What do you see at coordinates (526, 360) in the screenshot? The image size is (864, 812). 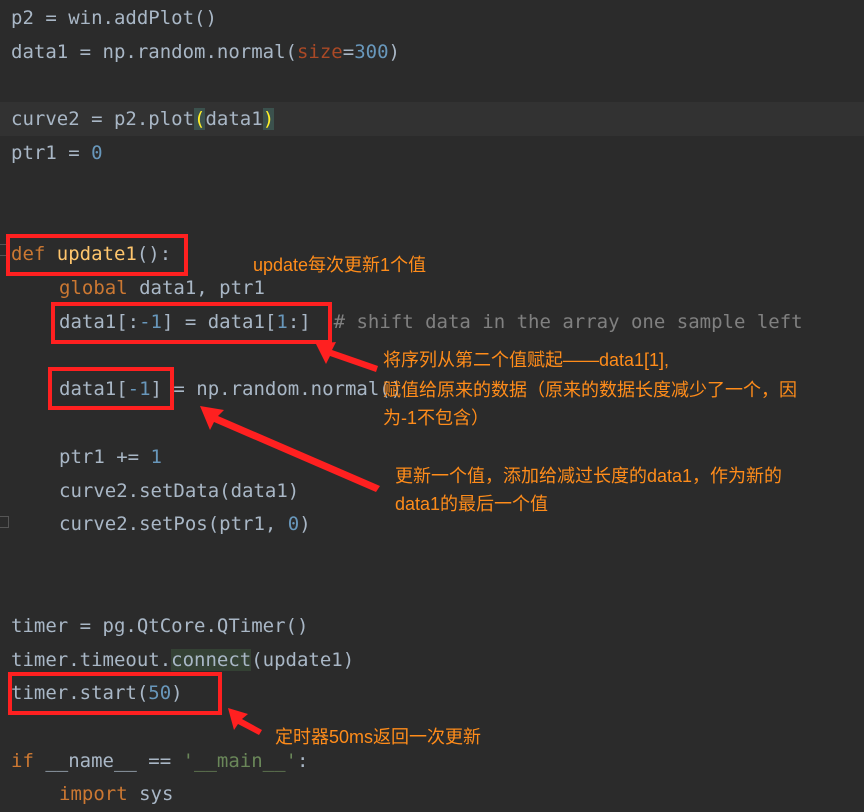 I see `annotation-shift-line1: 将序列从第二个值赋起——data1[1],` at bounding box center [526, 360].